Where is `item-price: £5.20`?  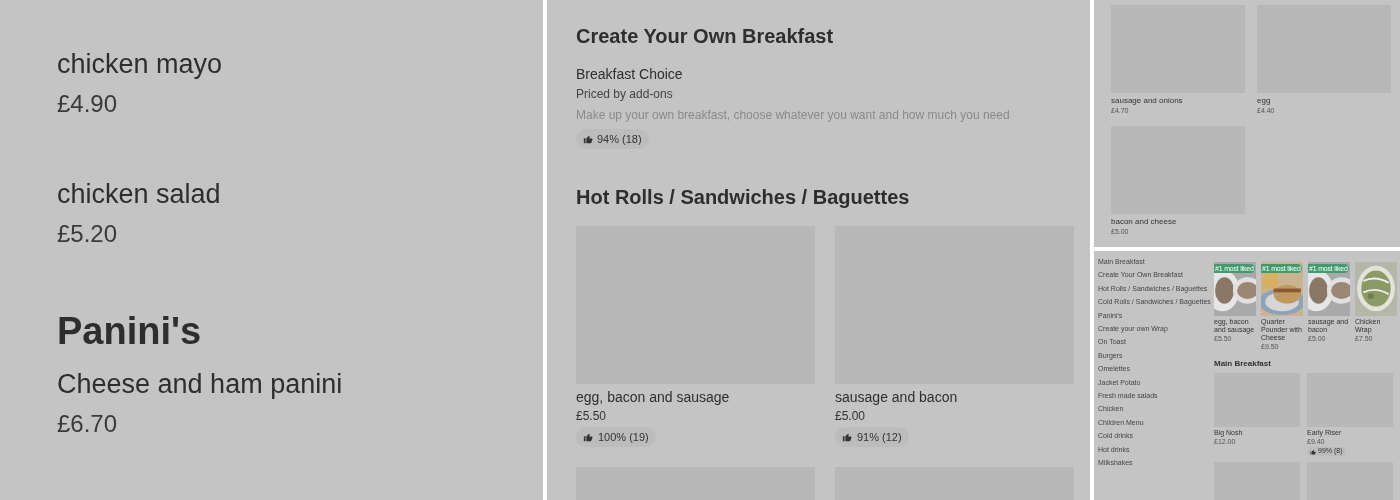
item-price: £5.20 is located at coordinates (88, 234).